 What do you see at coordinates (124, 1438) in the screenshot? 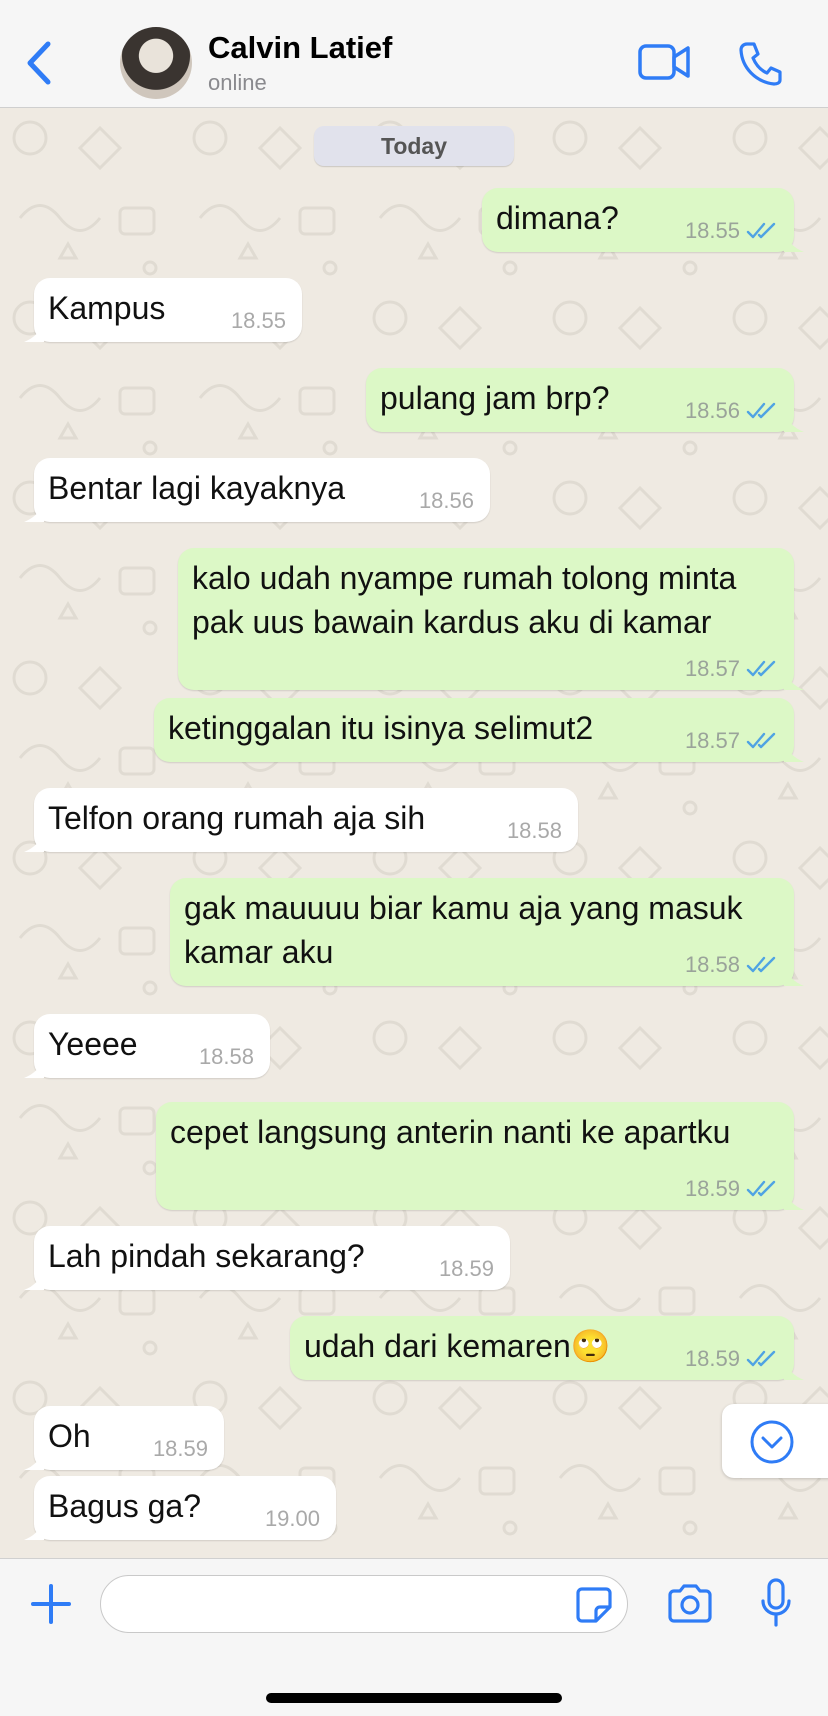
I see `incoming-message-bubble: Oh 18.59` at bounding box center [124, 1438].